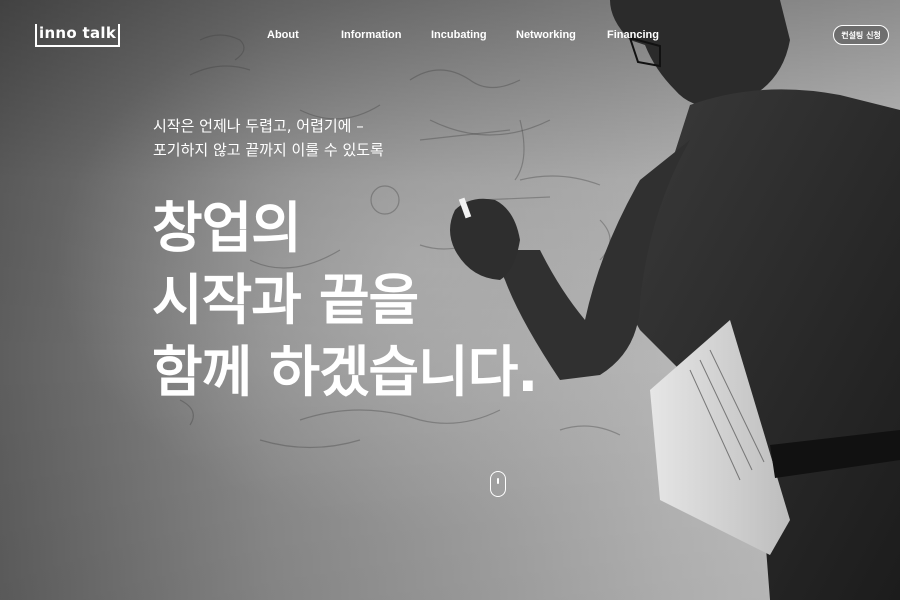 This screenshot has width=900, height=600. What do you see at coordinates (345, 372) in the screenshot?
I see `hero-headline-line: 함께 하겠습니다.` at bounding box center [345, 372].